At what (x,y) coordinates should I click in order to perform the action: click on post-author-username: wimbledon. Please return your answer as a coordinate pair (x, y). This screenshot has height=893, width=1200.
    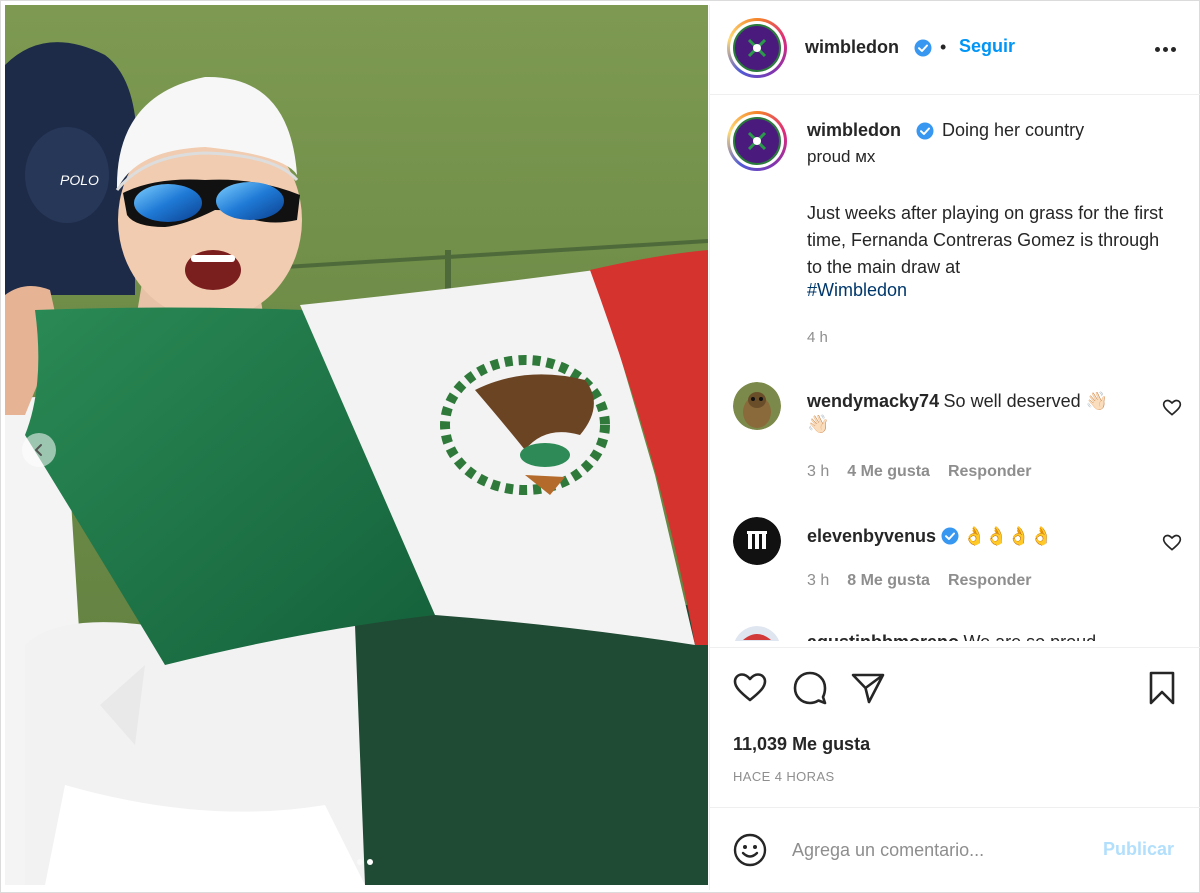
    Looking at the image, I should click on (852, 47).